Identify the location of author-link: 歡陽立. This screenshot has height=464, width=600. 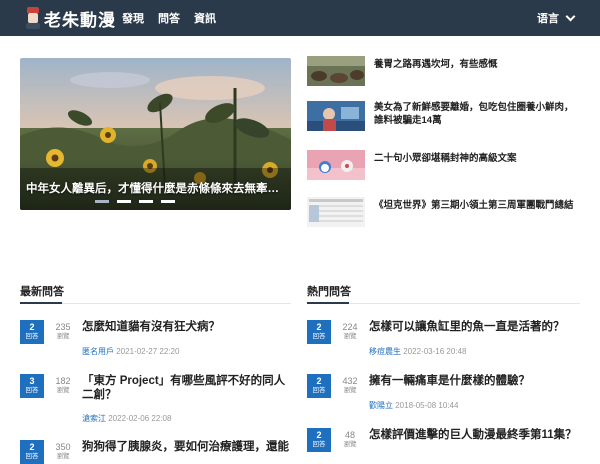
(381, 405).